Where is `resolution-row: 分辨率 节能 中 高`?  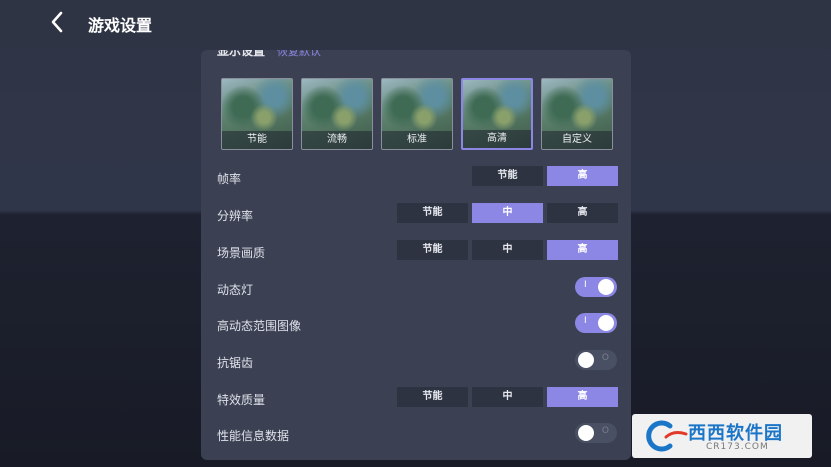 resolution-row: 分辨率 节能 中 高 is located at coordinates (417, 215).